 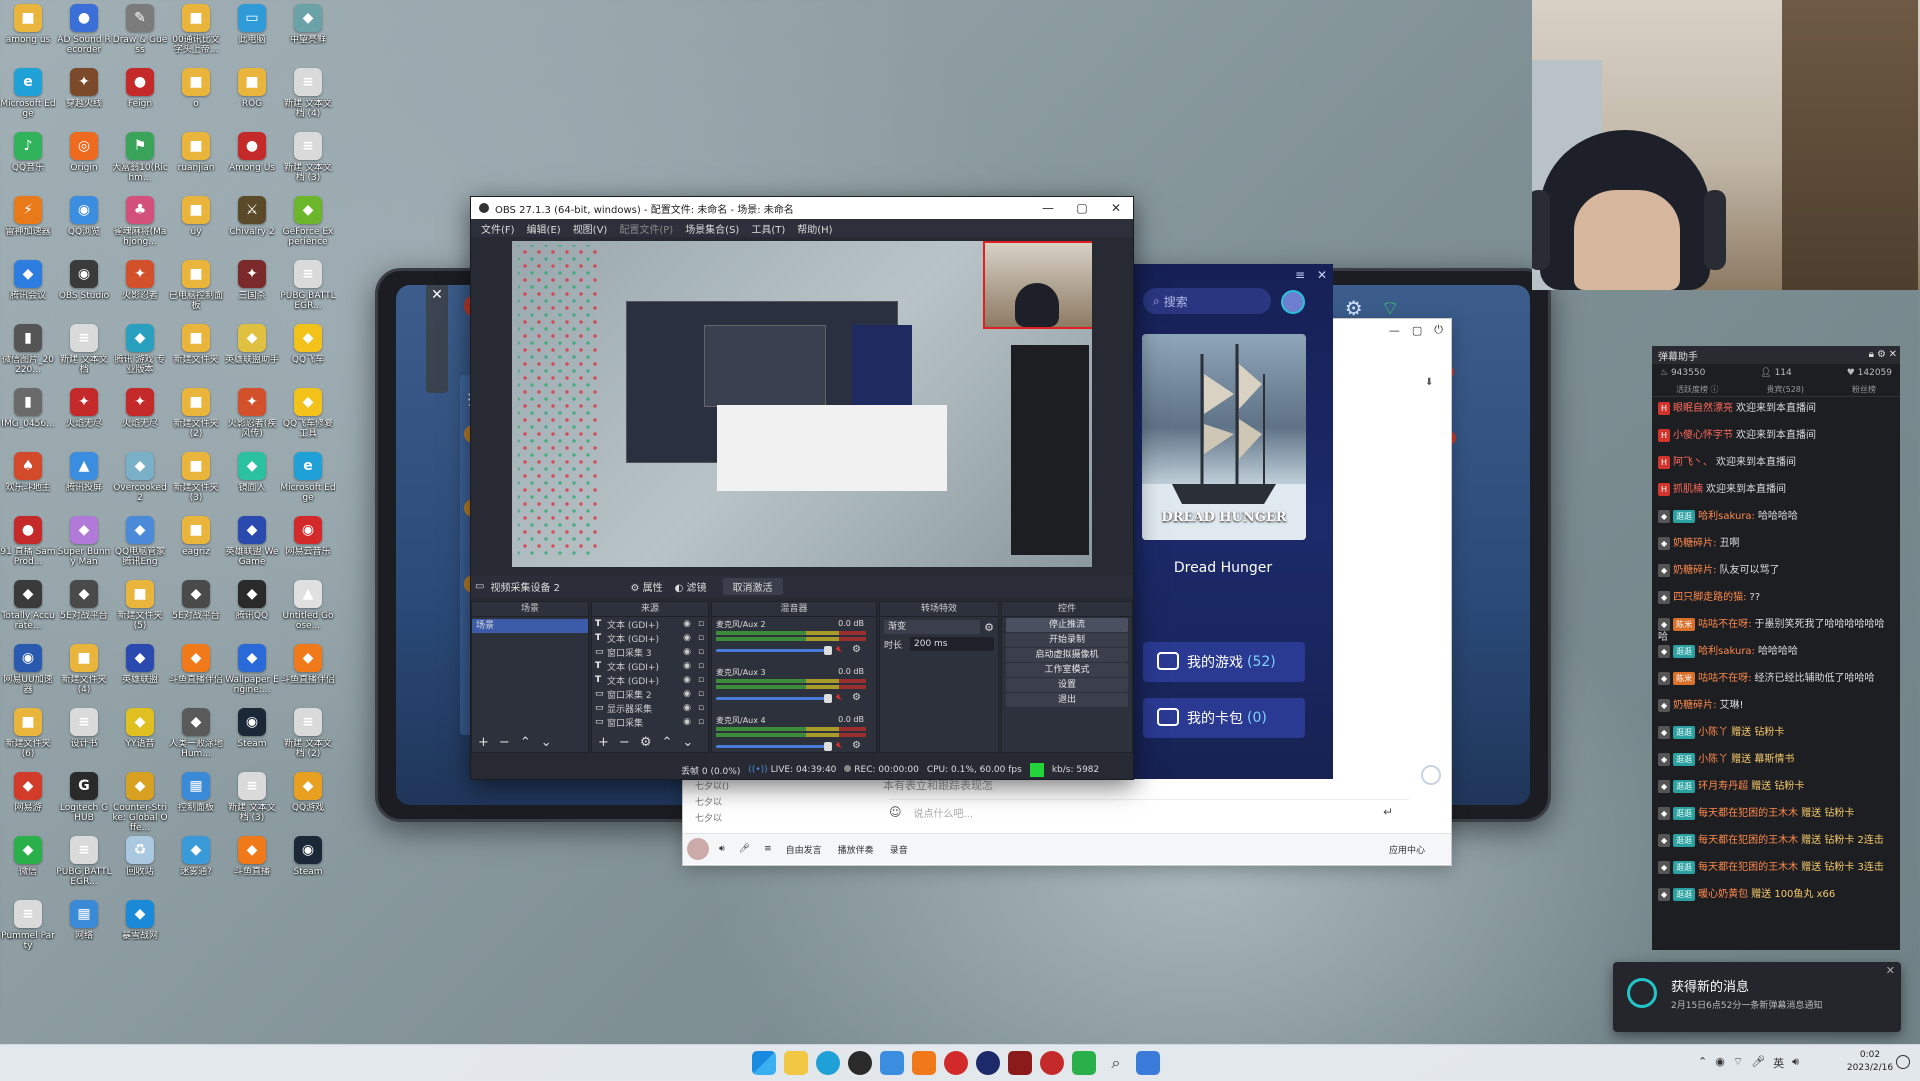 I want to click on desktop-icon: ■ 新建文件夹 (4), so click(x=84, y=672).